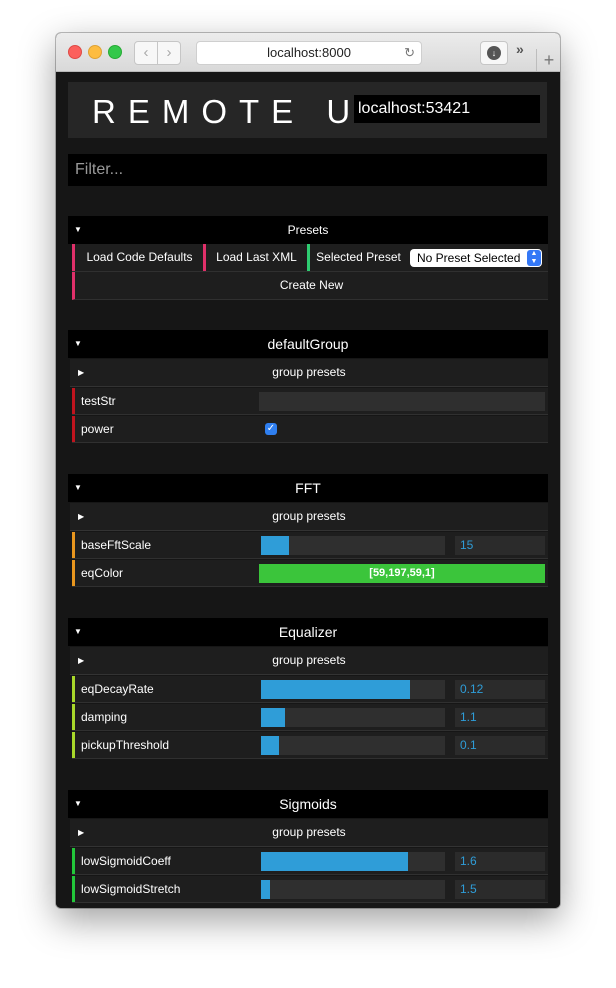 The height and width of the screenshot is (988, 616). I want to click on minimize-window-button, so click(95, 52).